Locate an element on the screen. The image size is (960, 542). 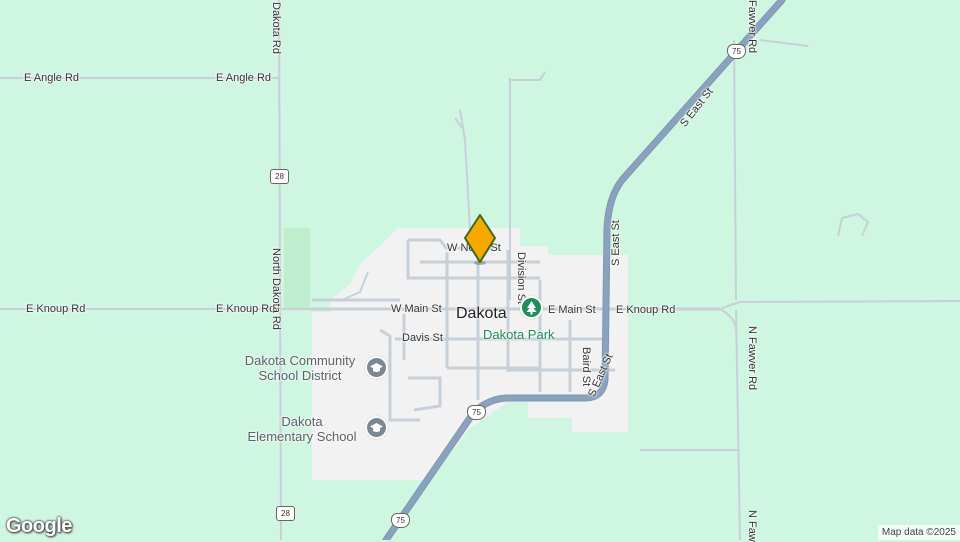
tree-icon is located at coordinates (531, 308).